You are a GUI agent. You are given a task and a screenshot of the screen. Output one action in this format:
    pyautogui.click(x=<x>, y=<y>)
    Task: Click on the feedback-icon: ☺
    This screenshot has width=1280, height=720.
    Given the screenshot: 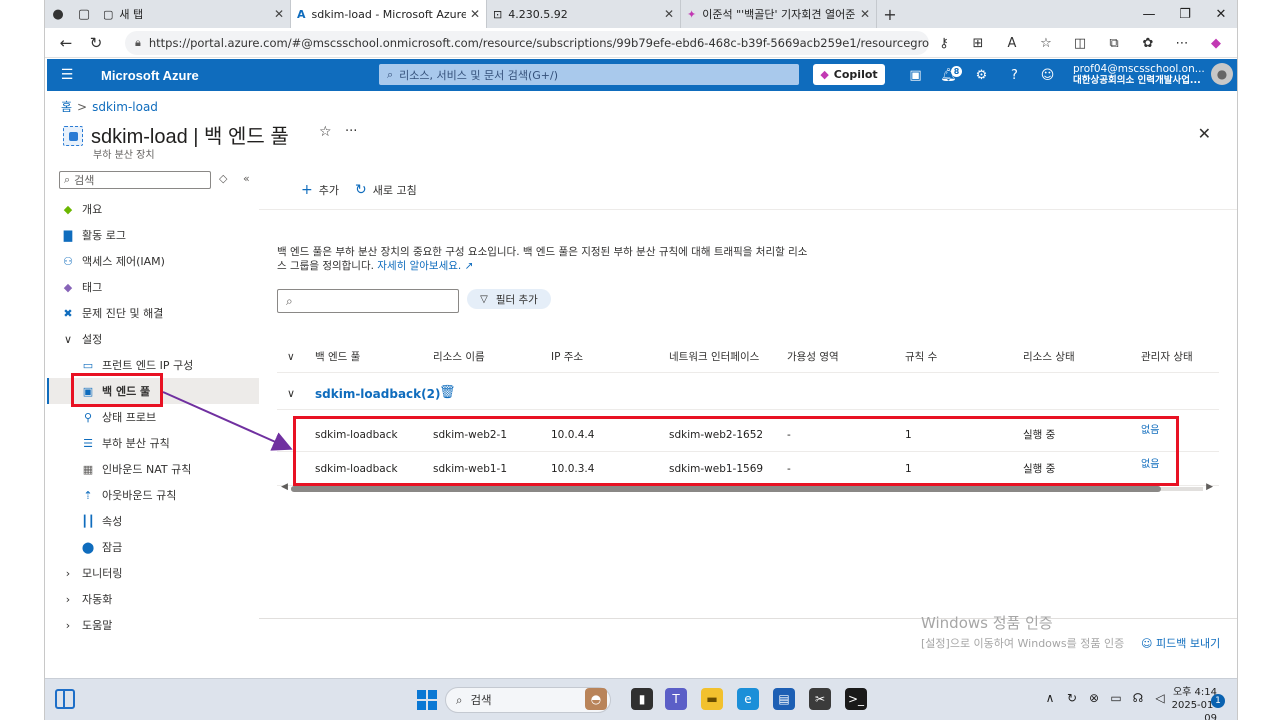 What is the action you would take?
    pyautogui.click(x=1148, y=643)
    